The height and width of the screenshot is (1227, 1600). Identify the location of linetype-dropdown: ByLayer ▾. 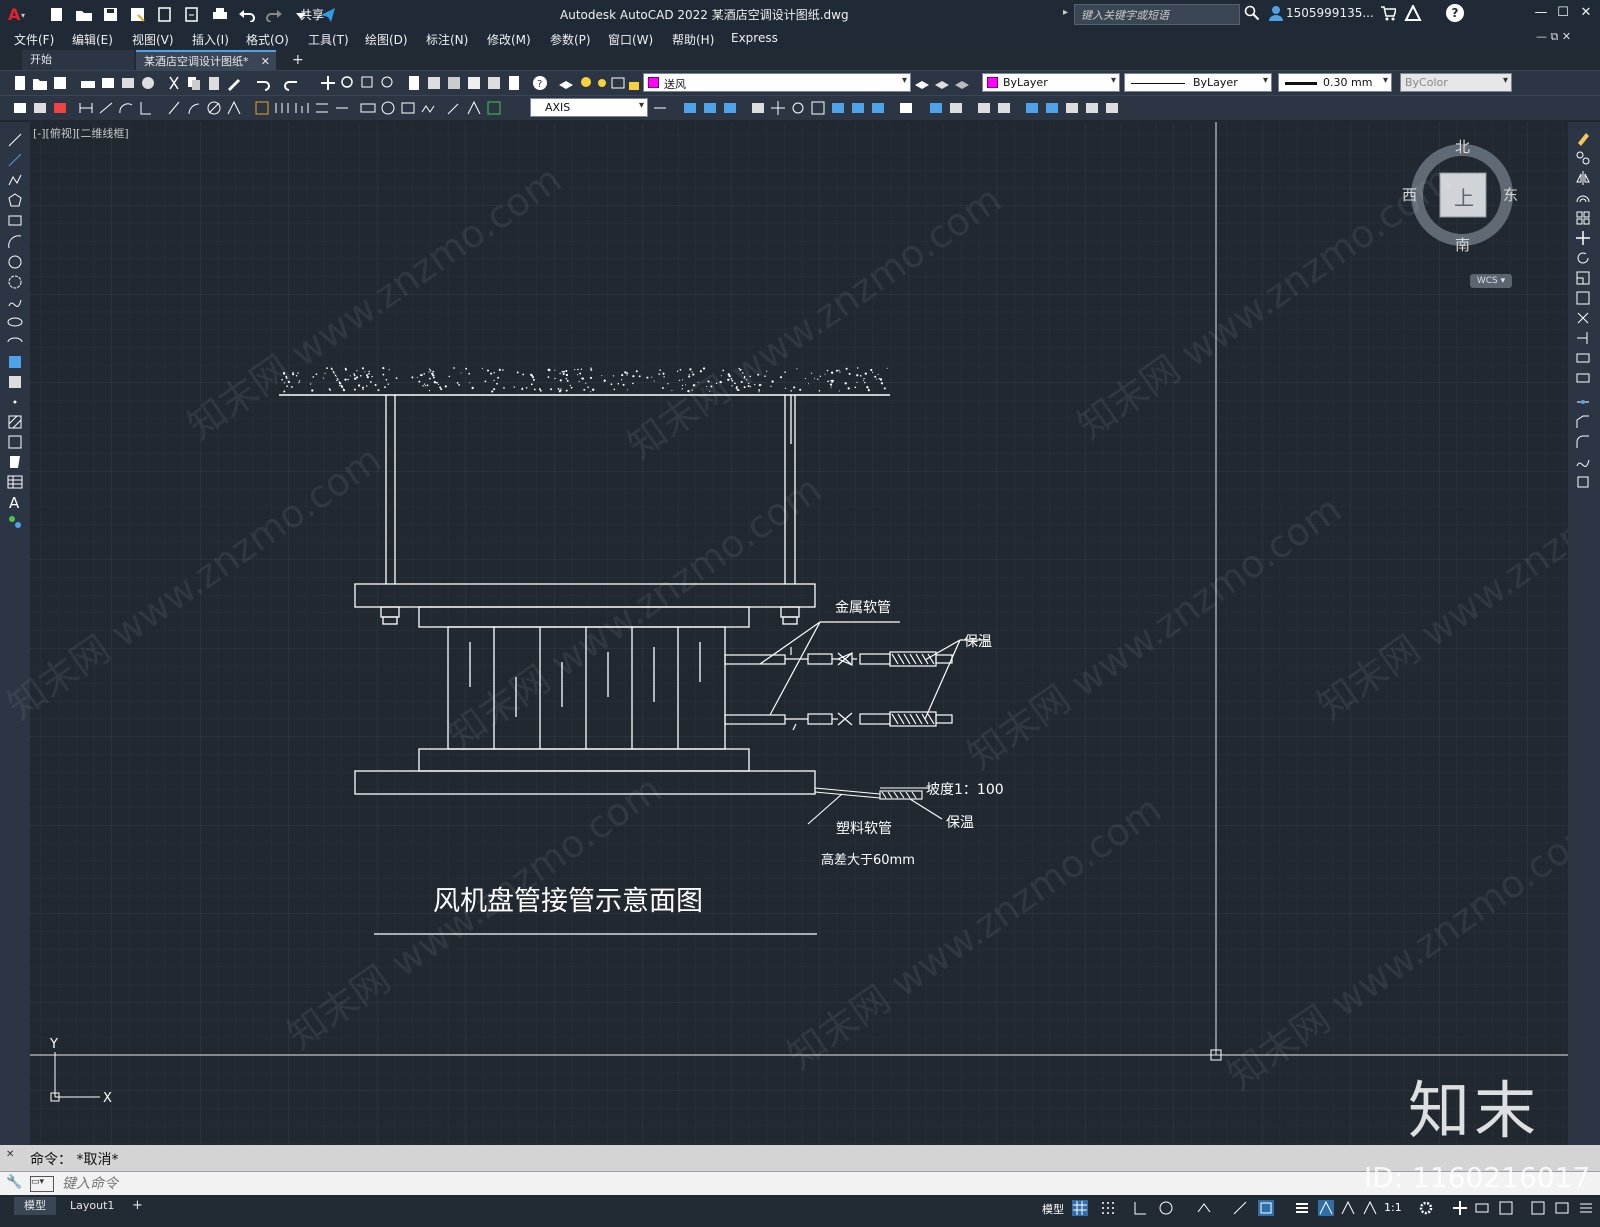
(1198, 82).